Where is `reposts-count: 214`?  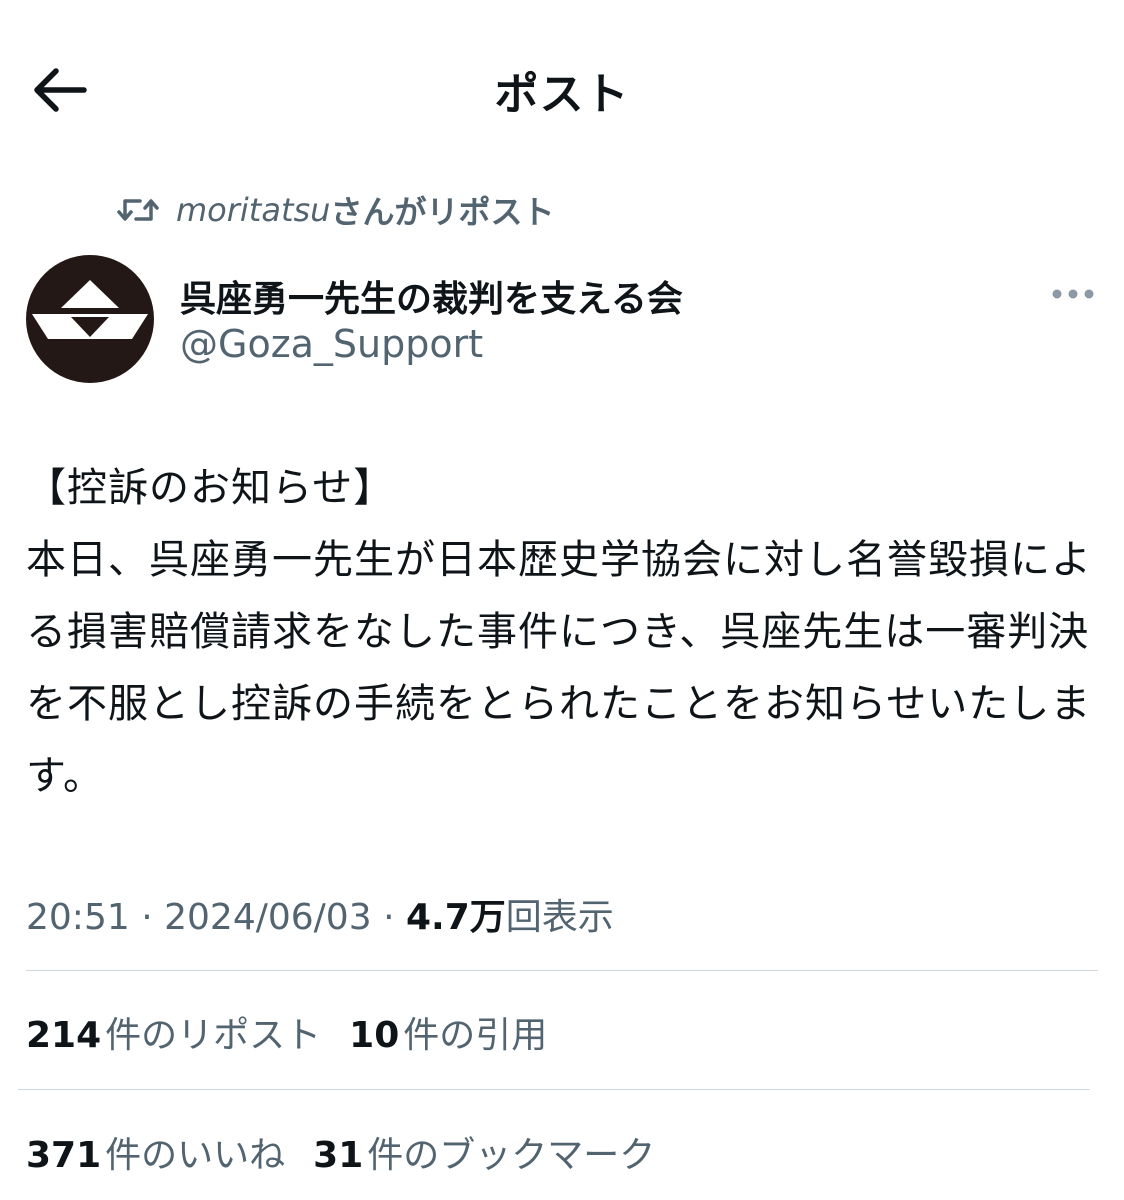 reposts-count: 214 is located at coordinates (64, 1035).